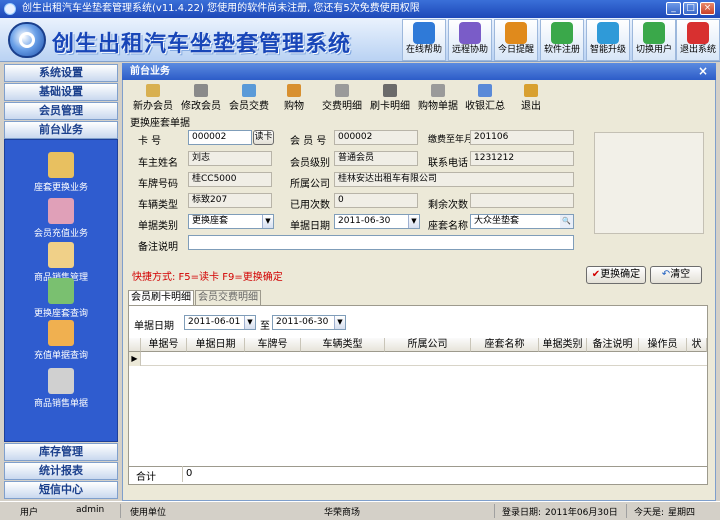 This screenshot has height=520, width=720. Describe the element at coordinates (61, 92) in the screenshot. I see `sidebar-basic-settings: 基础设置` at that location.